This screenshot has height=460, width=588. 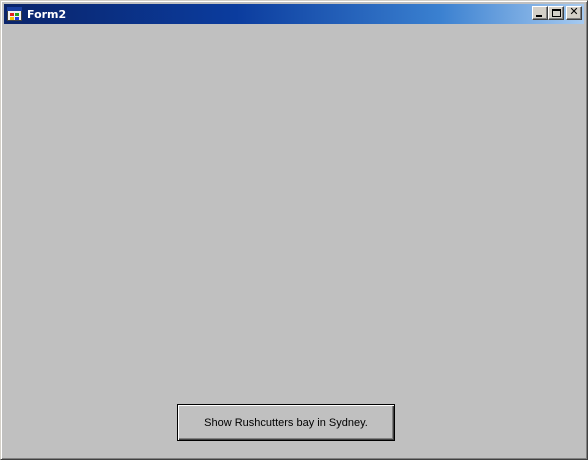 What do you see at coordinates (12, 18) in the screenshot?
I see `icon-square-yellow` at bounding box center [12, 18].